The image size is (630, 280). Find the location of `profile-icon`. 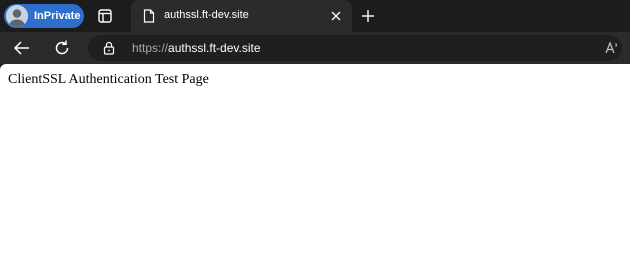

profile-icon is located at coordinates (17, 16).